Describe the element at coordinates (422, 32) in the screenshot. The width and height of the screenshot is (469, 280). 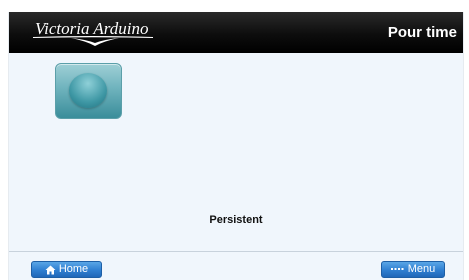
I see `page-title: Pour time` at that location.